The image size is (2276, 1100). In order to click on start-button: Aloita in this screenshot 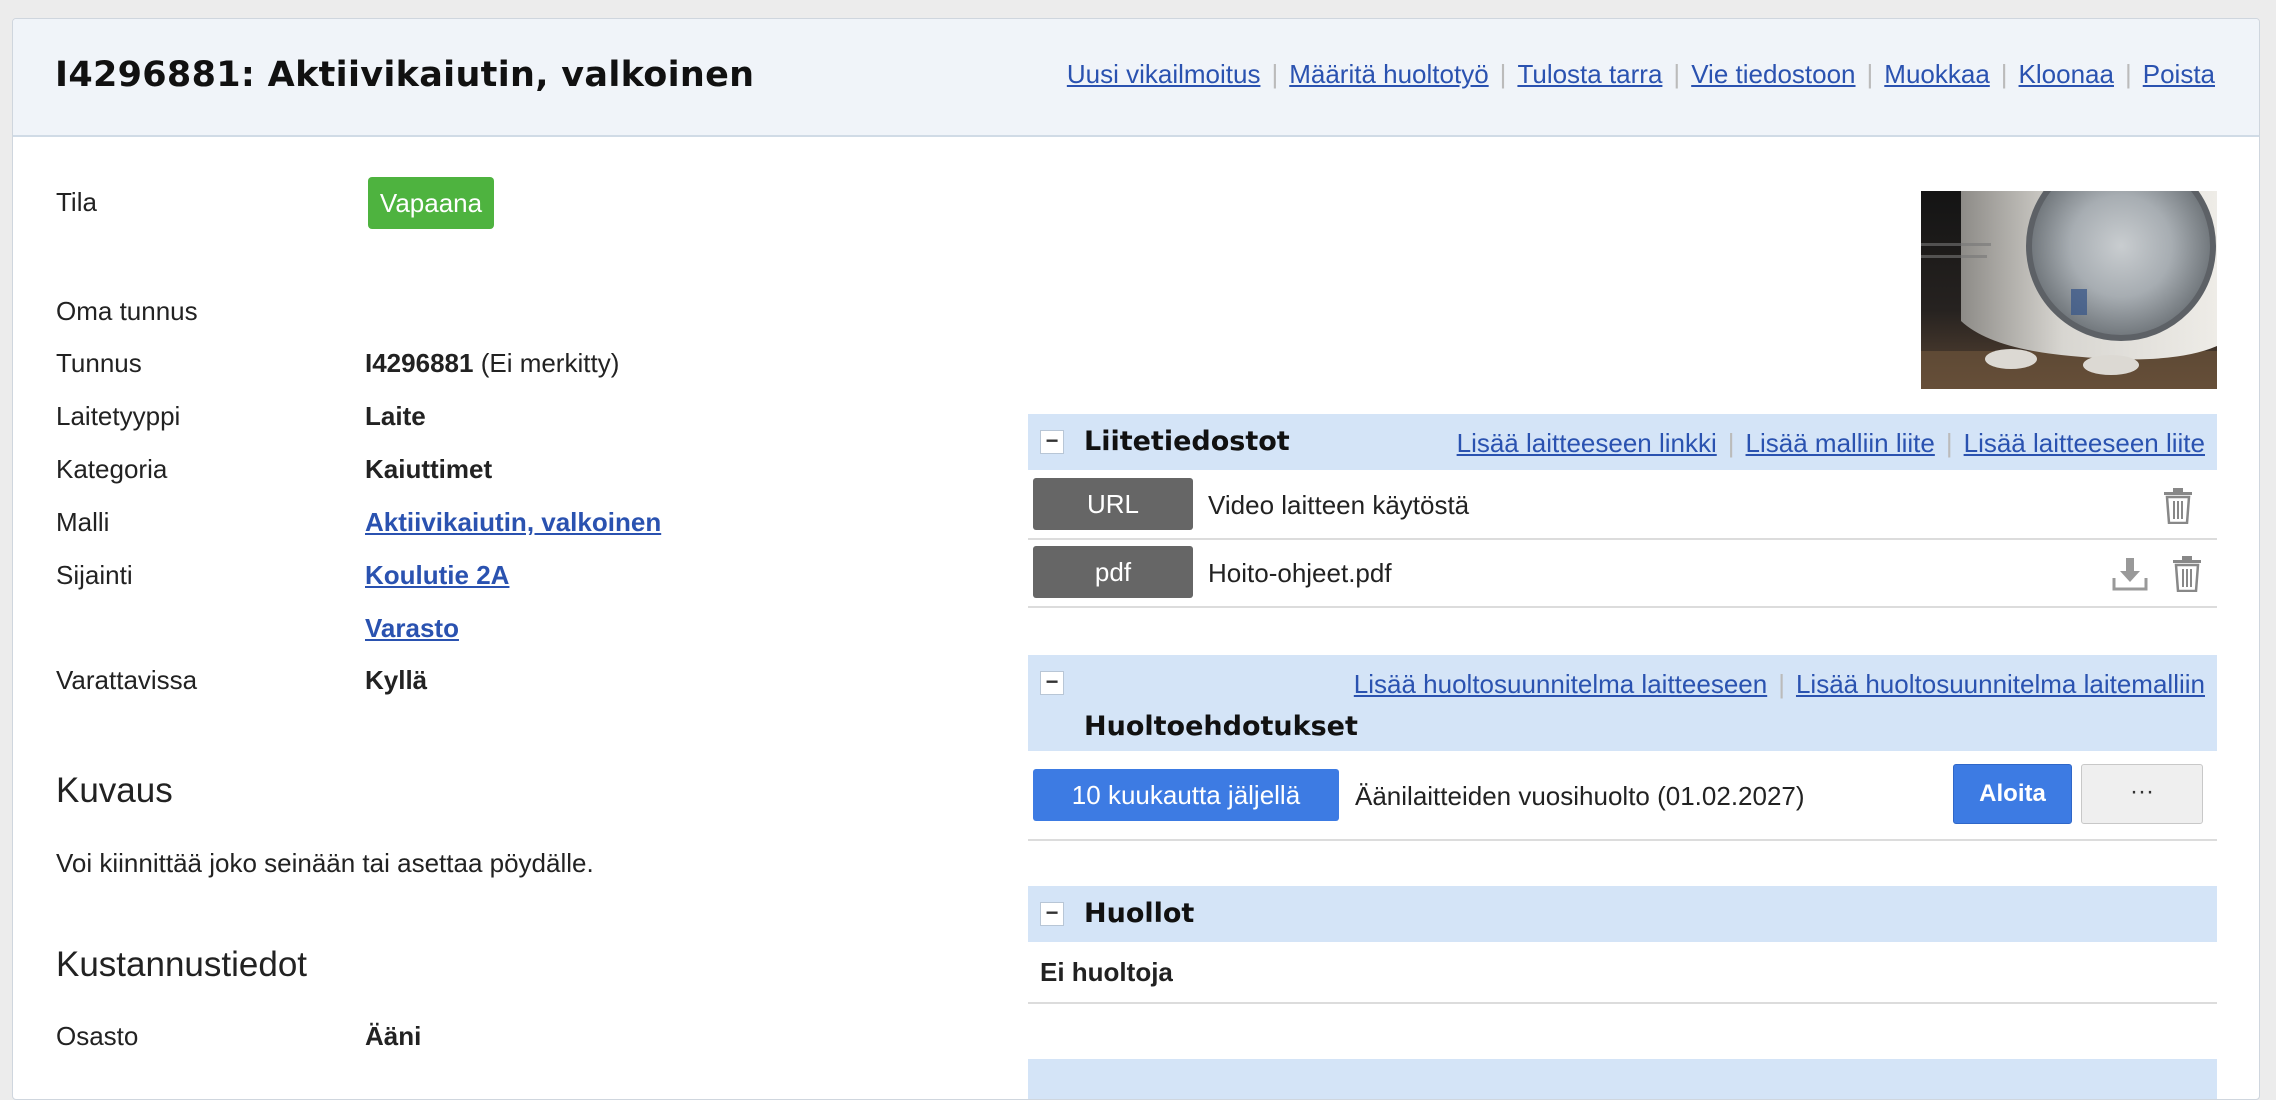, I will do `click(2012, 794)`.